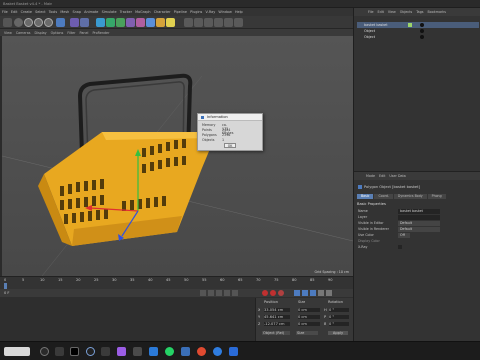 This screenshot has height=360, width=480. What do you see at coordinates (26, 12) in the screenshot?
I see `menu-item-create: Create` at bounding box center [26, 12].